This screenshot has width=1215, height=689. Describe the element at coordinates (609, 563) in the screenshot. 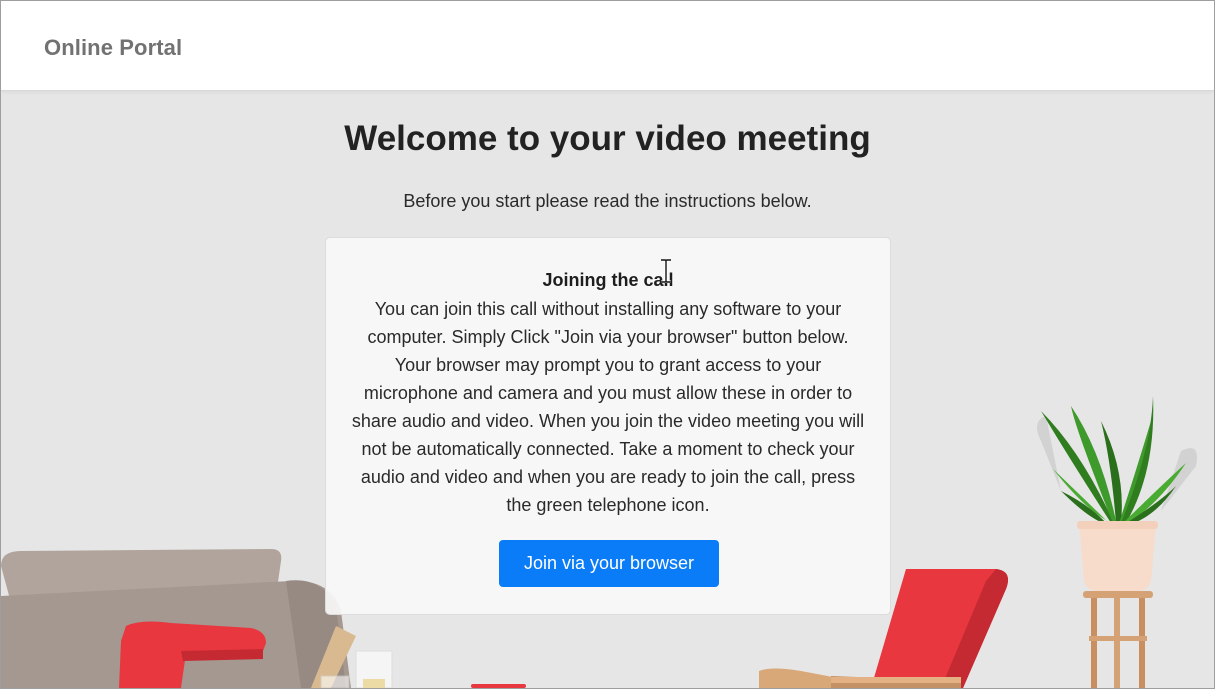

I see `join-via-browser-button: Join via your browser` at that location.